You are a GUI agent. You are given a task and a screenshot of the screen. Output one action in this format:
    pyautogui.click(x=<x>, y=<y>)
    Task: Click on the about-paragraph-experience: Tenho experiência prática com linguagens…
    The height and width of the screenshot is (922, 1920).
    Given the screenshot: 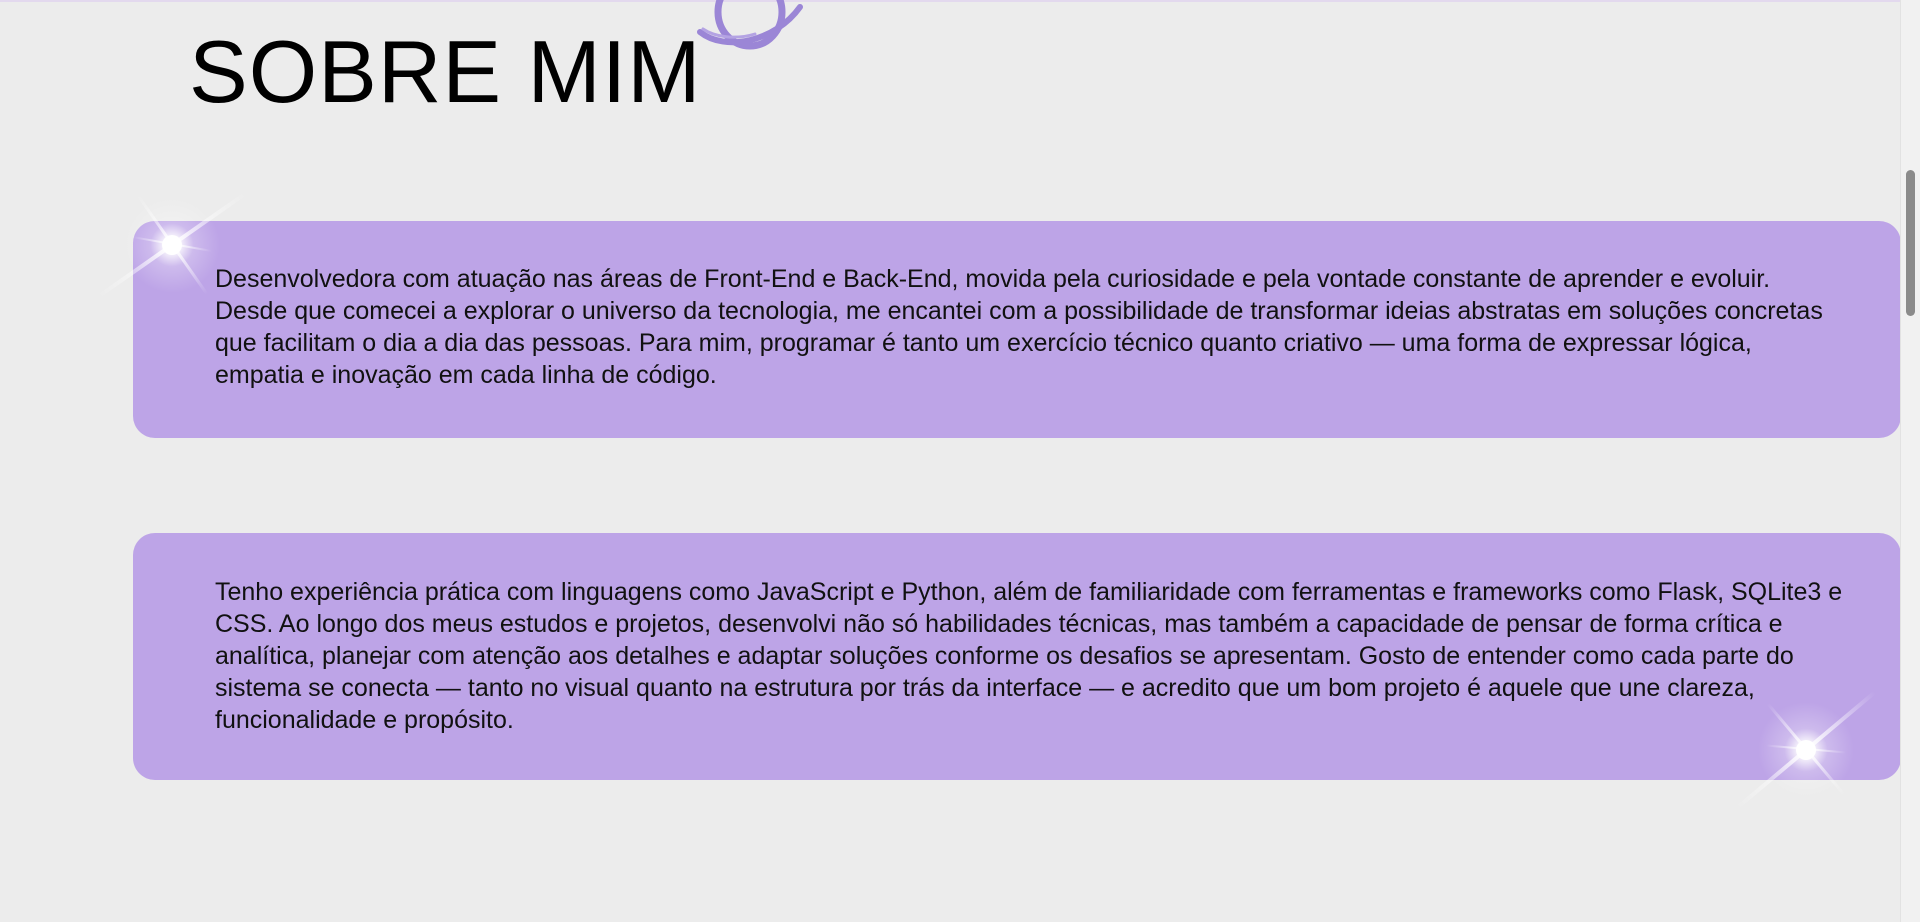 What is the action you would take?
    pyautogui.click(x=1029, y=656)
    